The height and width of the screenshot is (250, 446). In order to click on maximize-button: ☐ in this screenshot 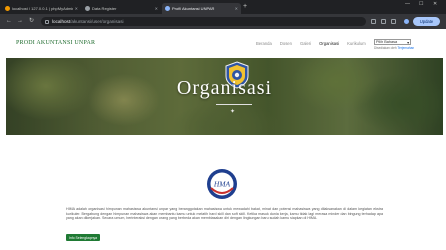, I will do `click(421, 4)`.